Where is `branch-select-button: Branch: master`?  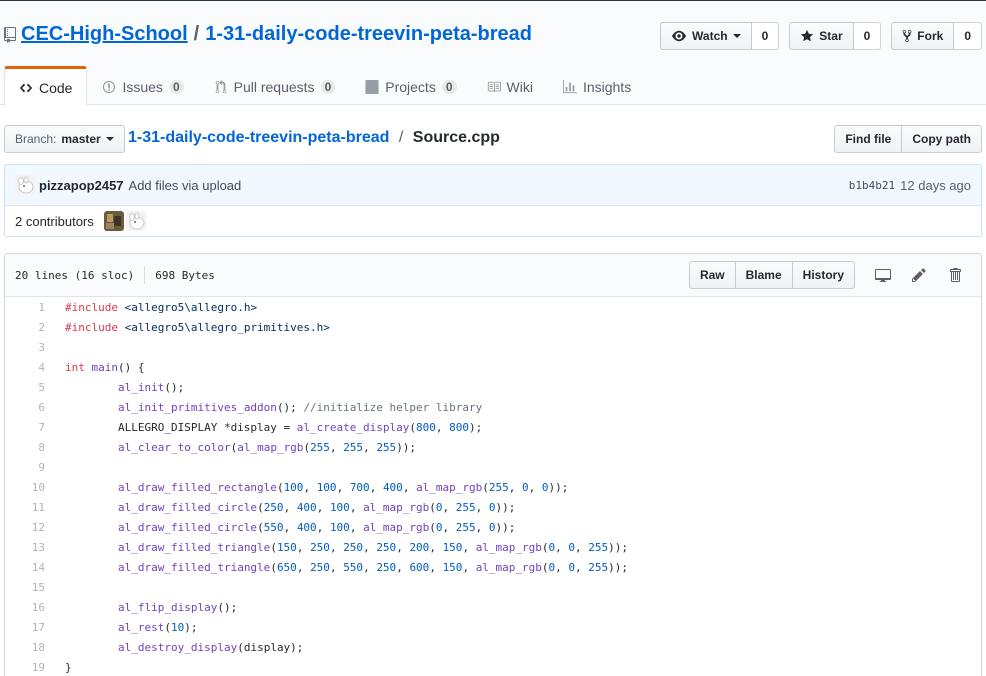 branch-select-button: Branch: master is located at coordinates (64, 139).